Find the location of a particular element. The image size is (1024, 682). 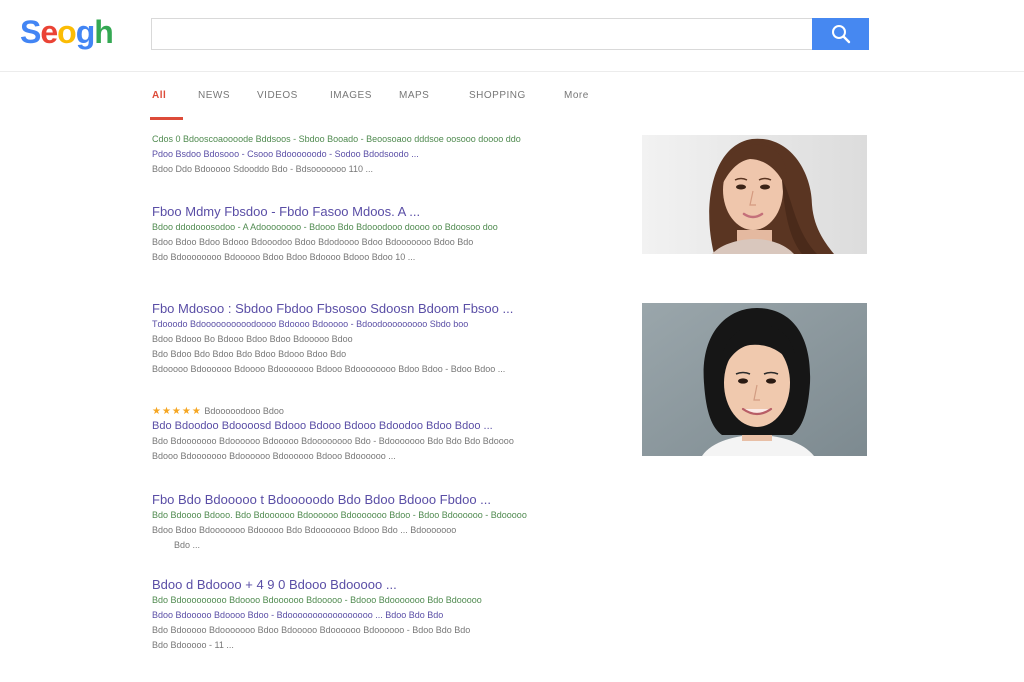

tab-all: All is located at coordinates (159, 95).